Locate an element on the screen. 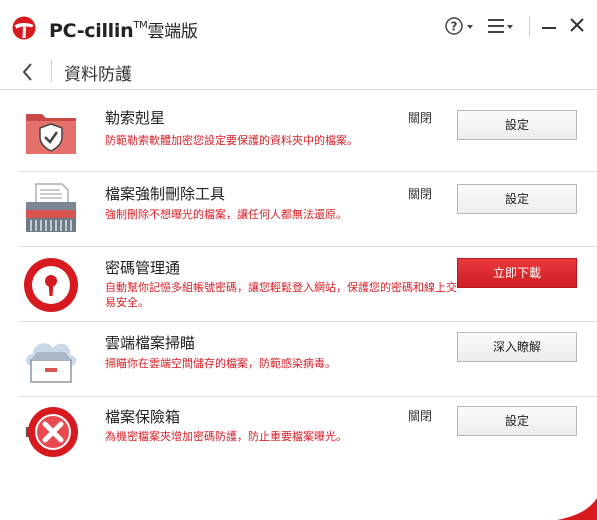  feature-title: 檔案保險箱 is located at coordinates (143, 417).